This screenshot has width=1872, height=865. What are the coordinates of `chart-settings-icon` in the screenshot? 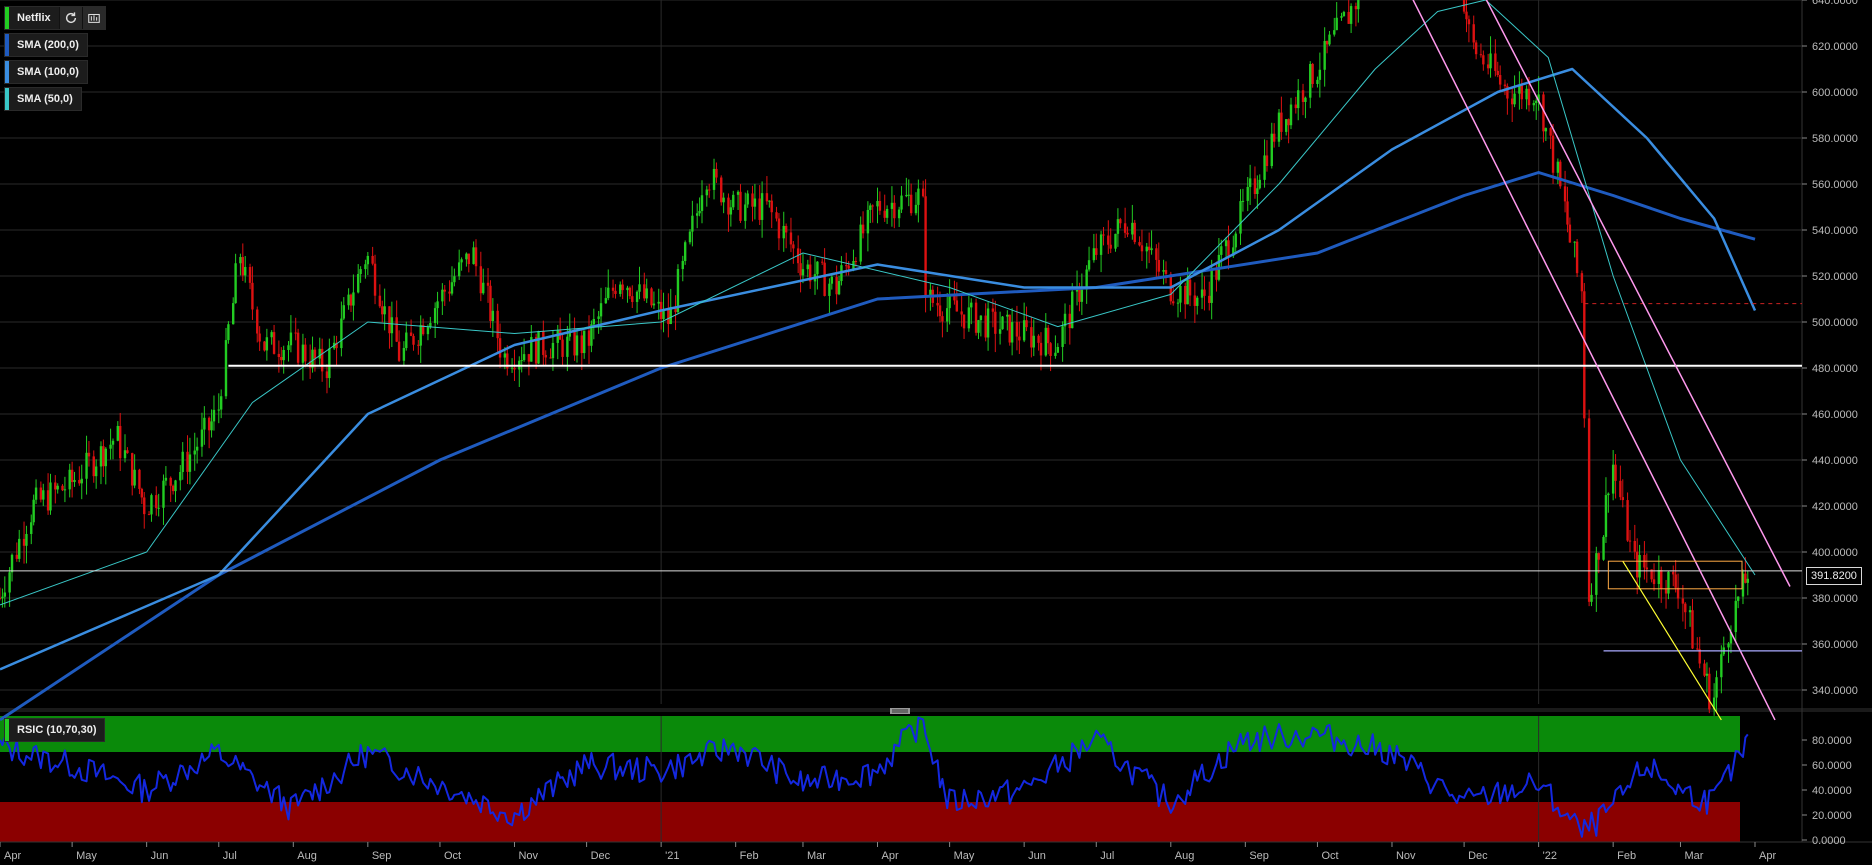 It's located at (93, 18).